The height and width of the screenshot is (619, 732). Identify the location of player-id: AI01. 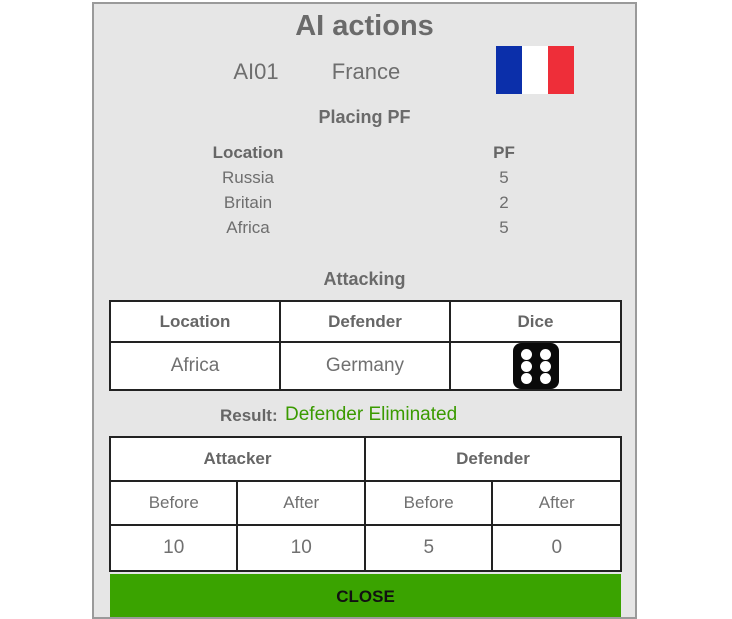
(256, 71).